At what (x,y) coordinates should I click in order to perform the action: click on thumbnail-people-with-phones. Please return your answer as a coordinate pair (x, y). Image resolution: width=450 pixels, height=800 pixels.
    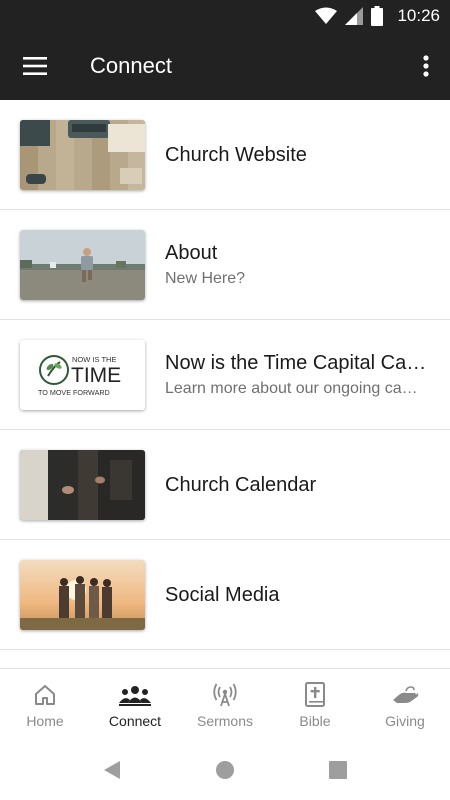
    Looking at the image, I should click on (82, 485).